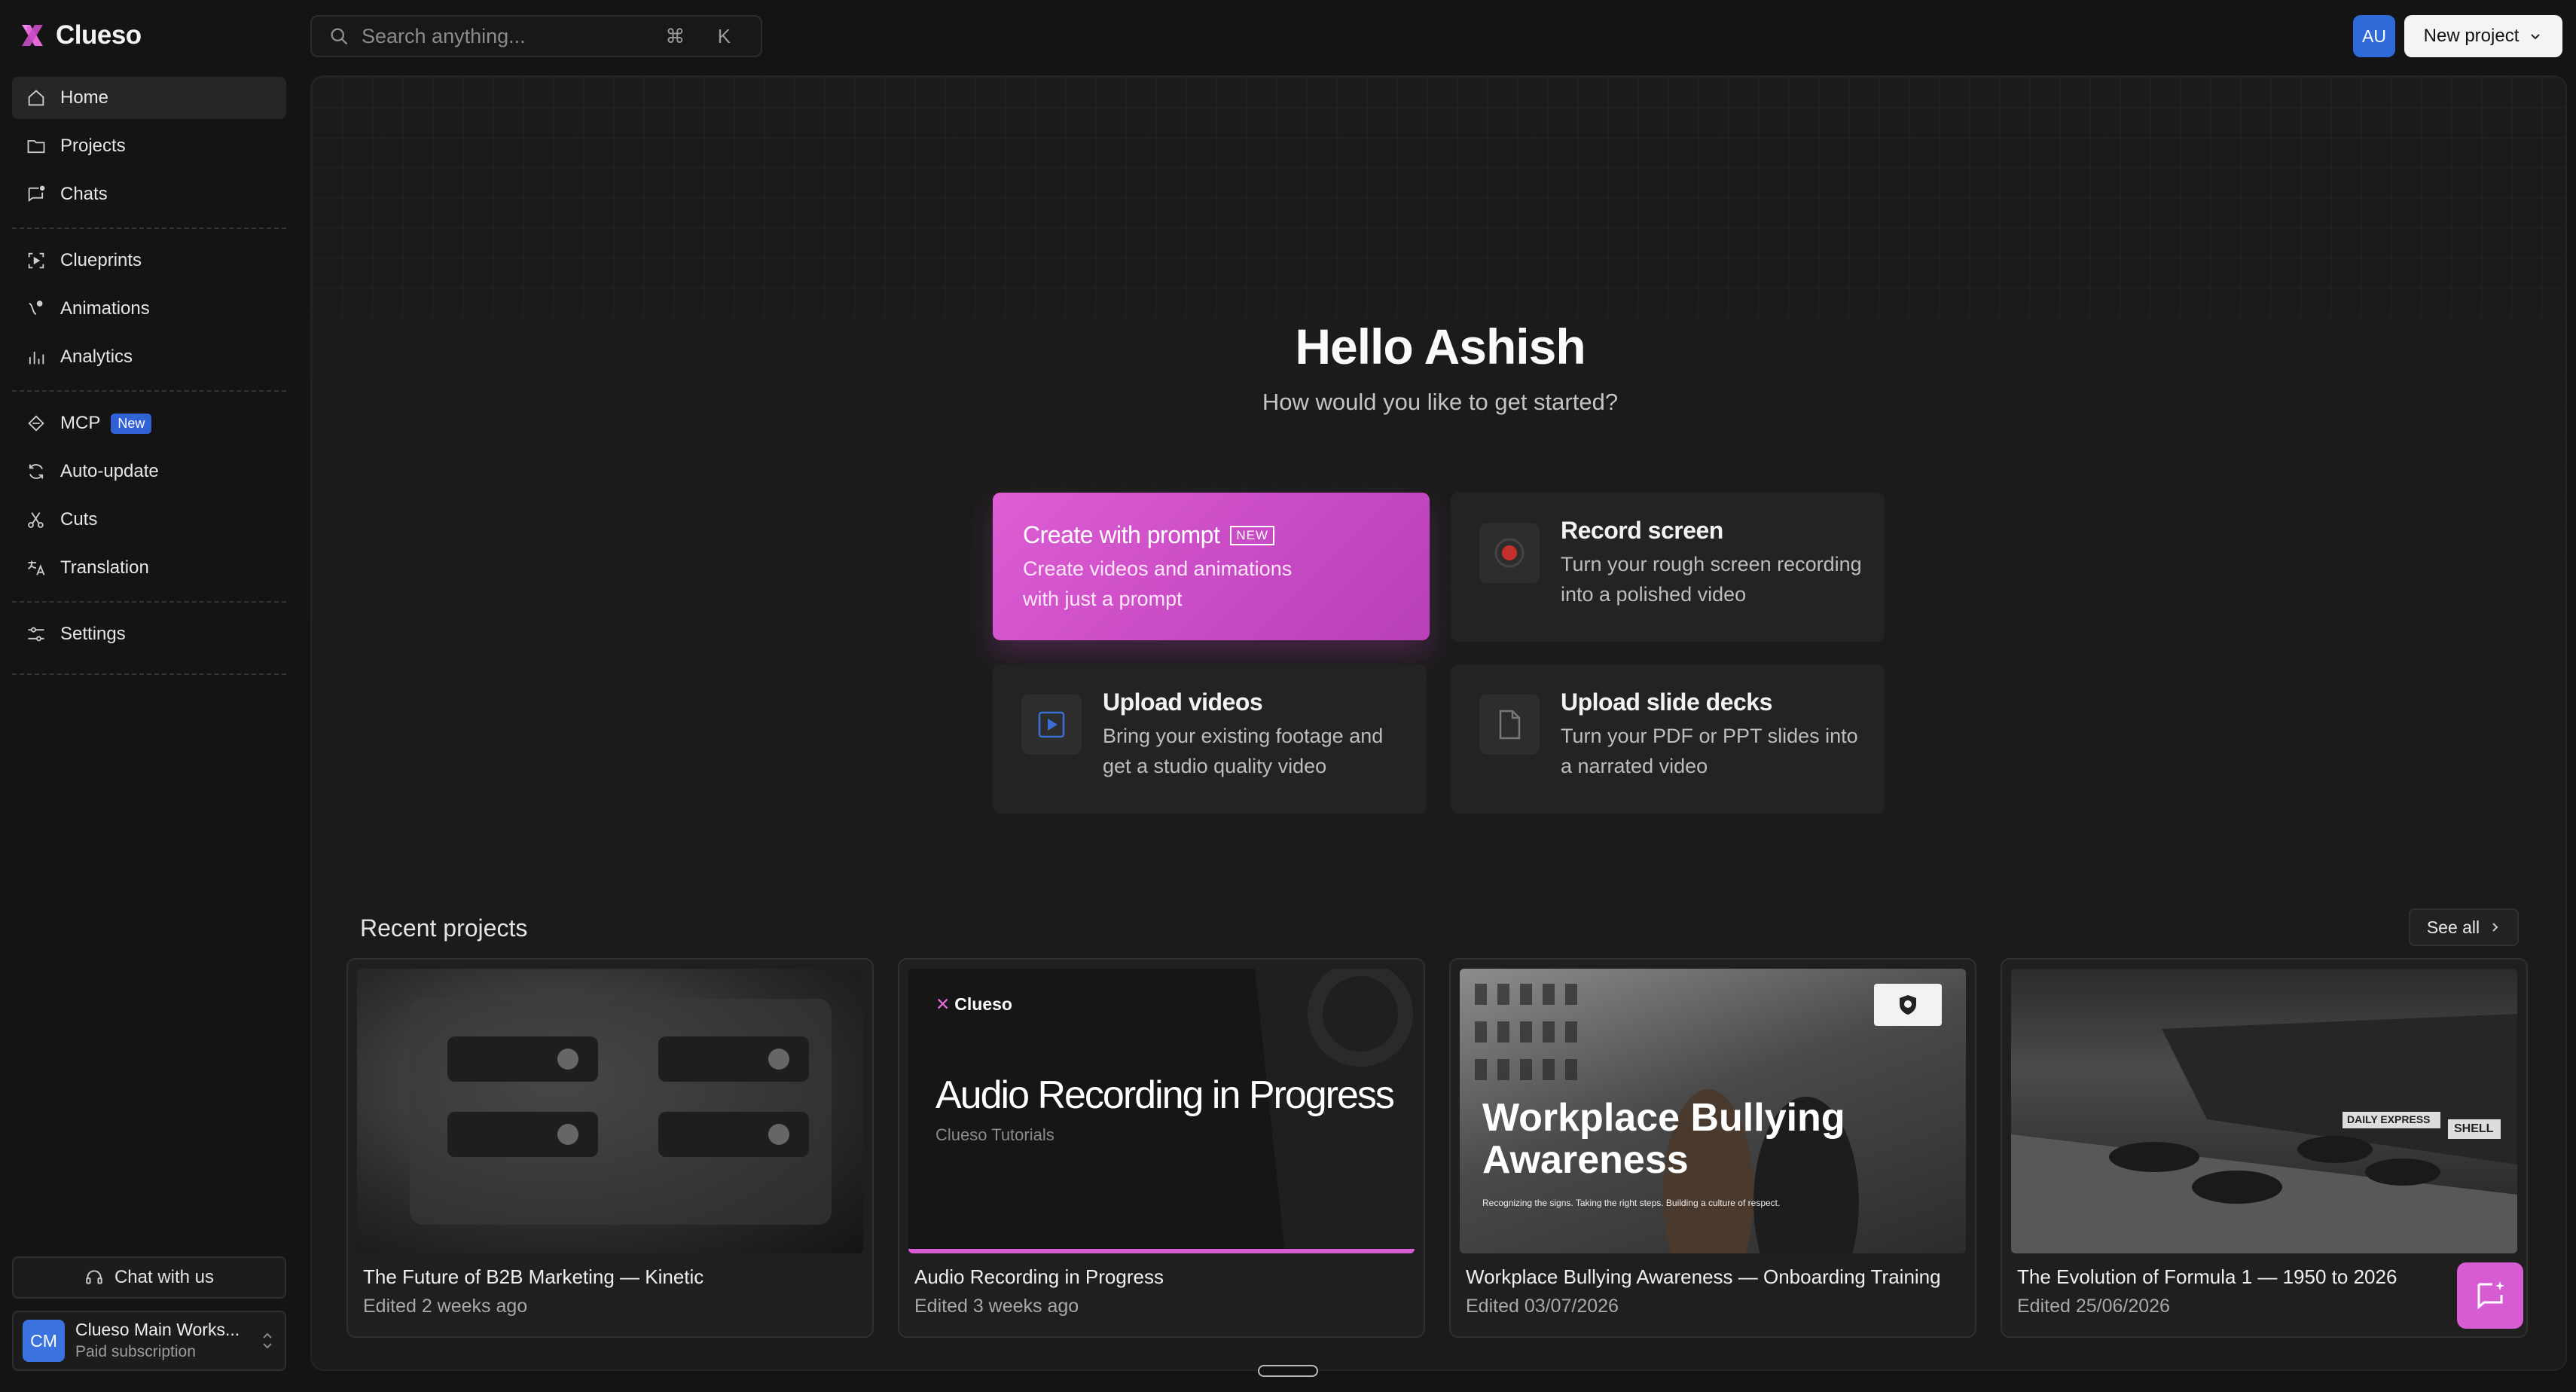 This screenshot has height=1392, width=2576. I want to click on card-title: Upload videos, so click(1183, 702).